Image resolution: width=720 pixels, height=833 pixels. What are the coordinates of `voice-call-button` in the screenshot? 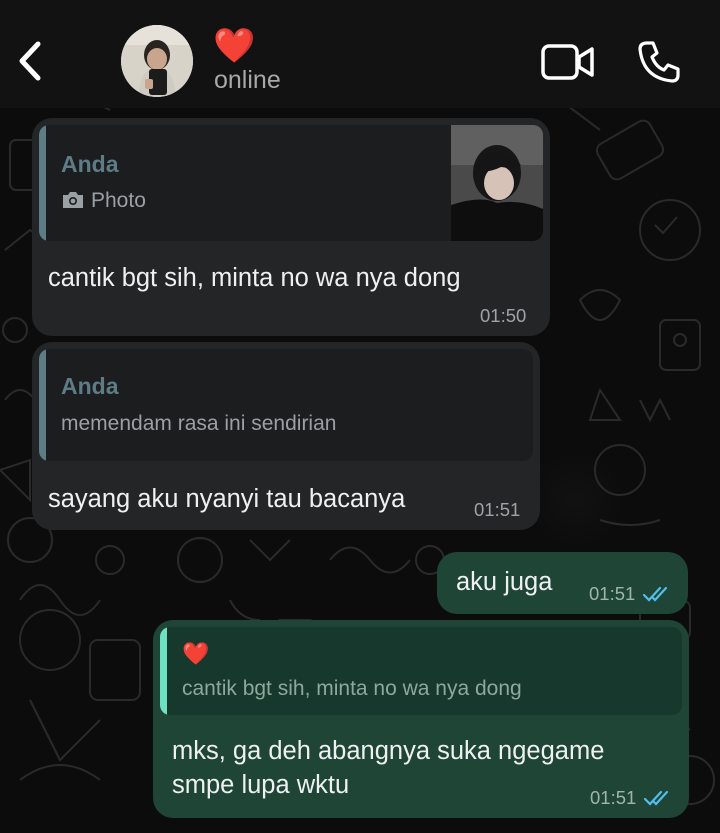 It's located at (659, 62).